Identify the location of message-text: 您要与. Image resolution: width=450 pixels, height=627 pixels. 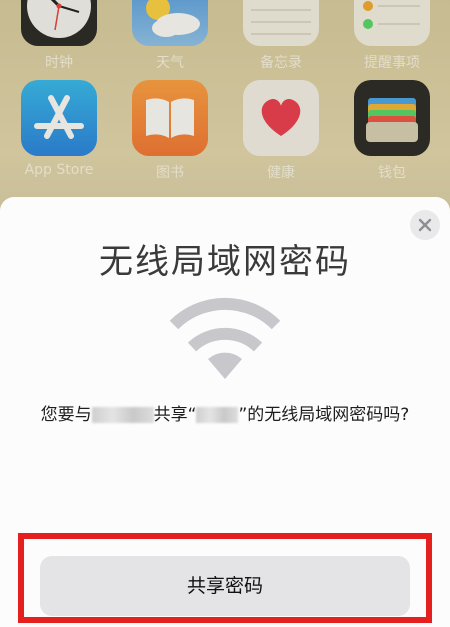
(66, 415).